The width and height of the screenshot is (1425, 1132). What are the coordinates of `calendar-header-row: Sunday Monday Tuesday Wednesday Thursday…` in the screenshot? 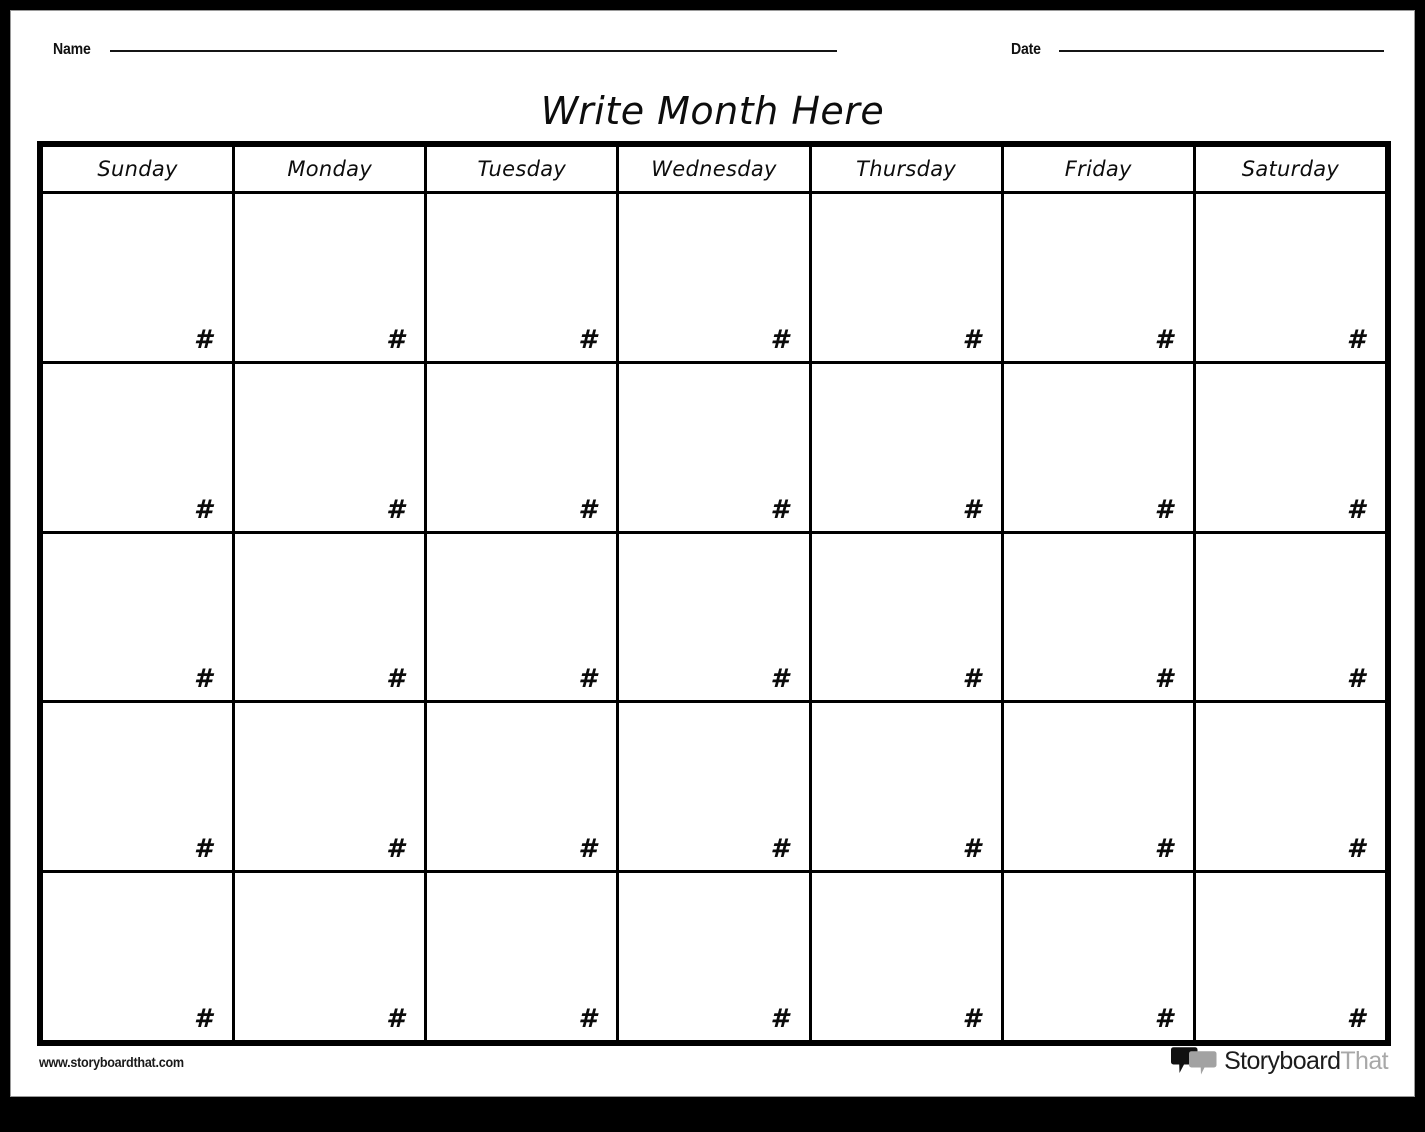 It's located at (714, 169).